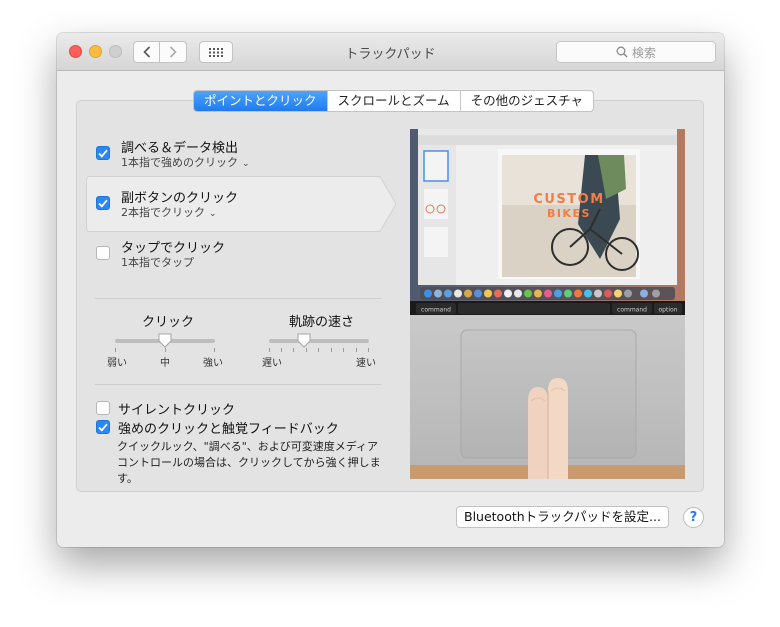 This screenshot has width=780, height=627. I want to click on key-command-right: command, so click(632, 310).